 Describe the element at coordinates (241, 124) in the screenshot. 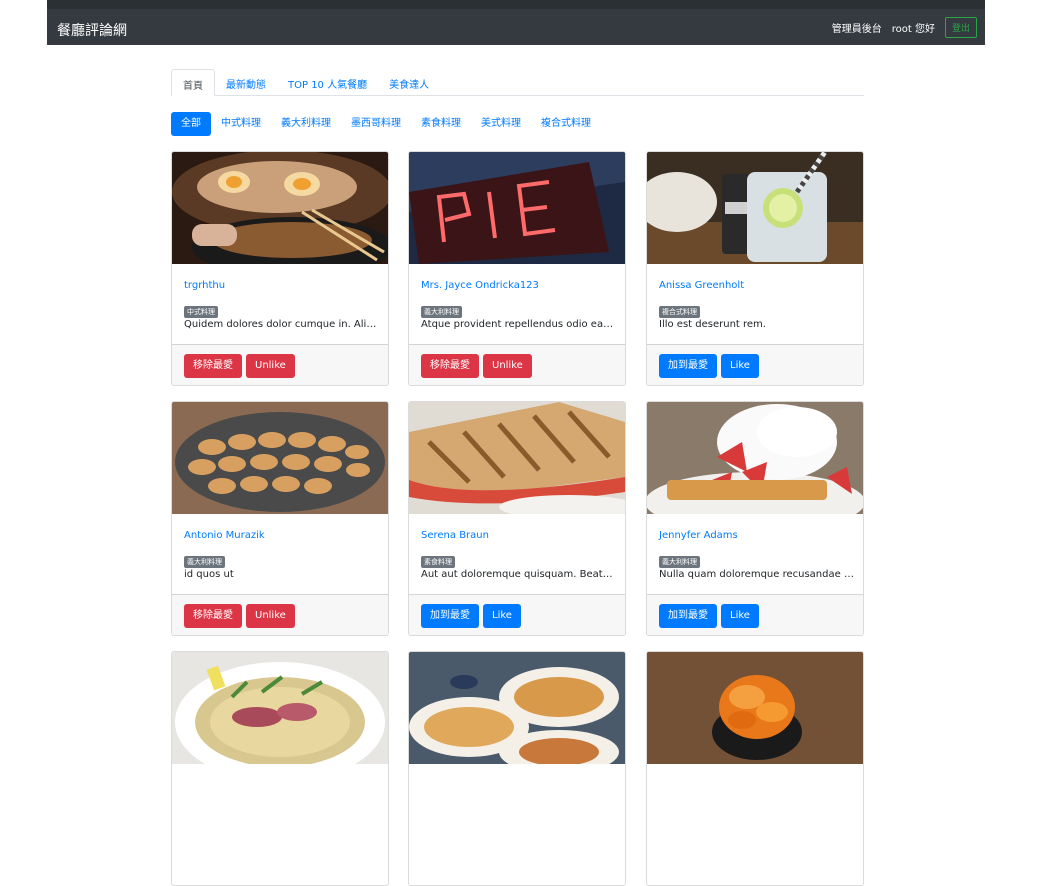

I see `category-chinese: 中式料理` at that location.